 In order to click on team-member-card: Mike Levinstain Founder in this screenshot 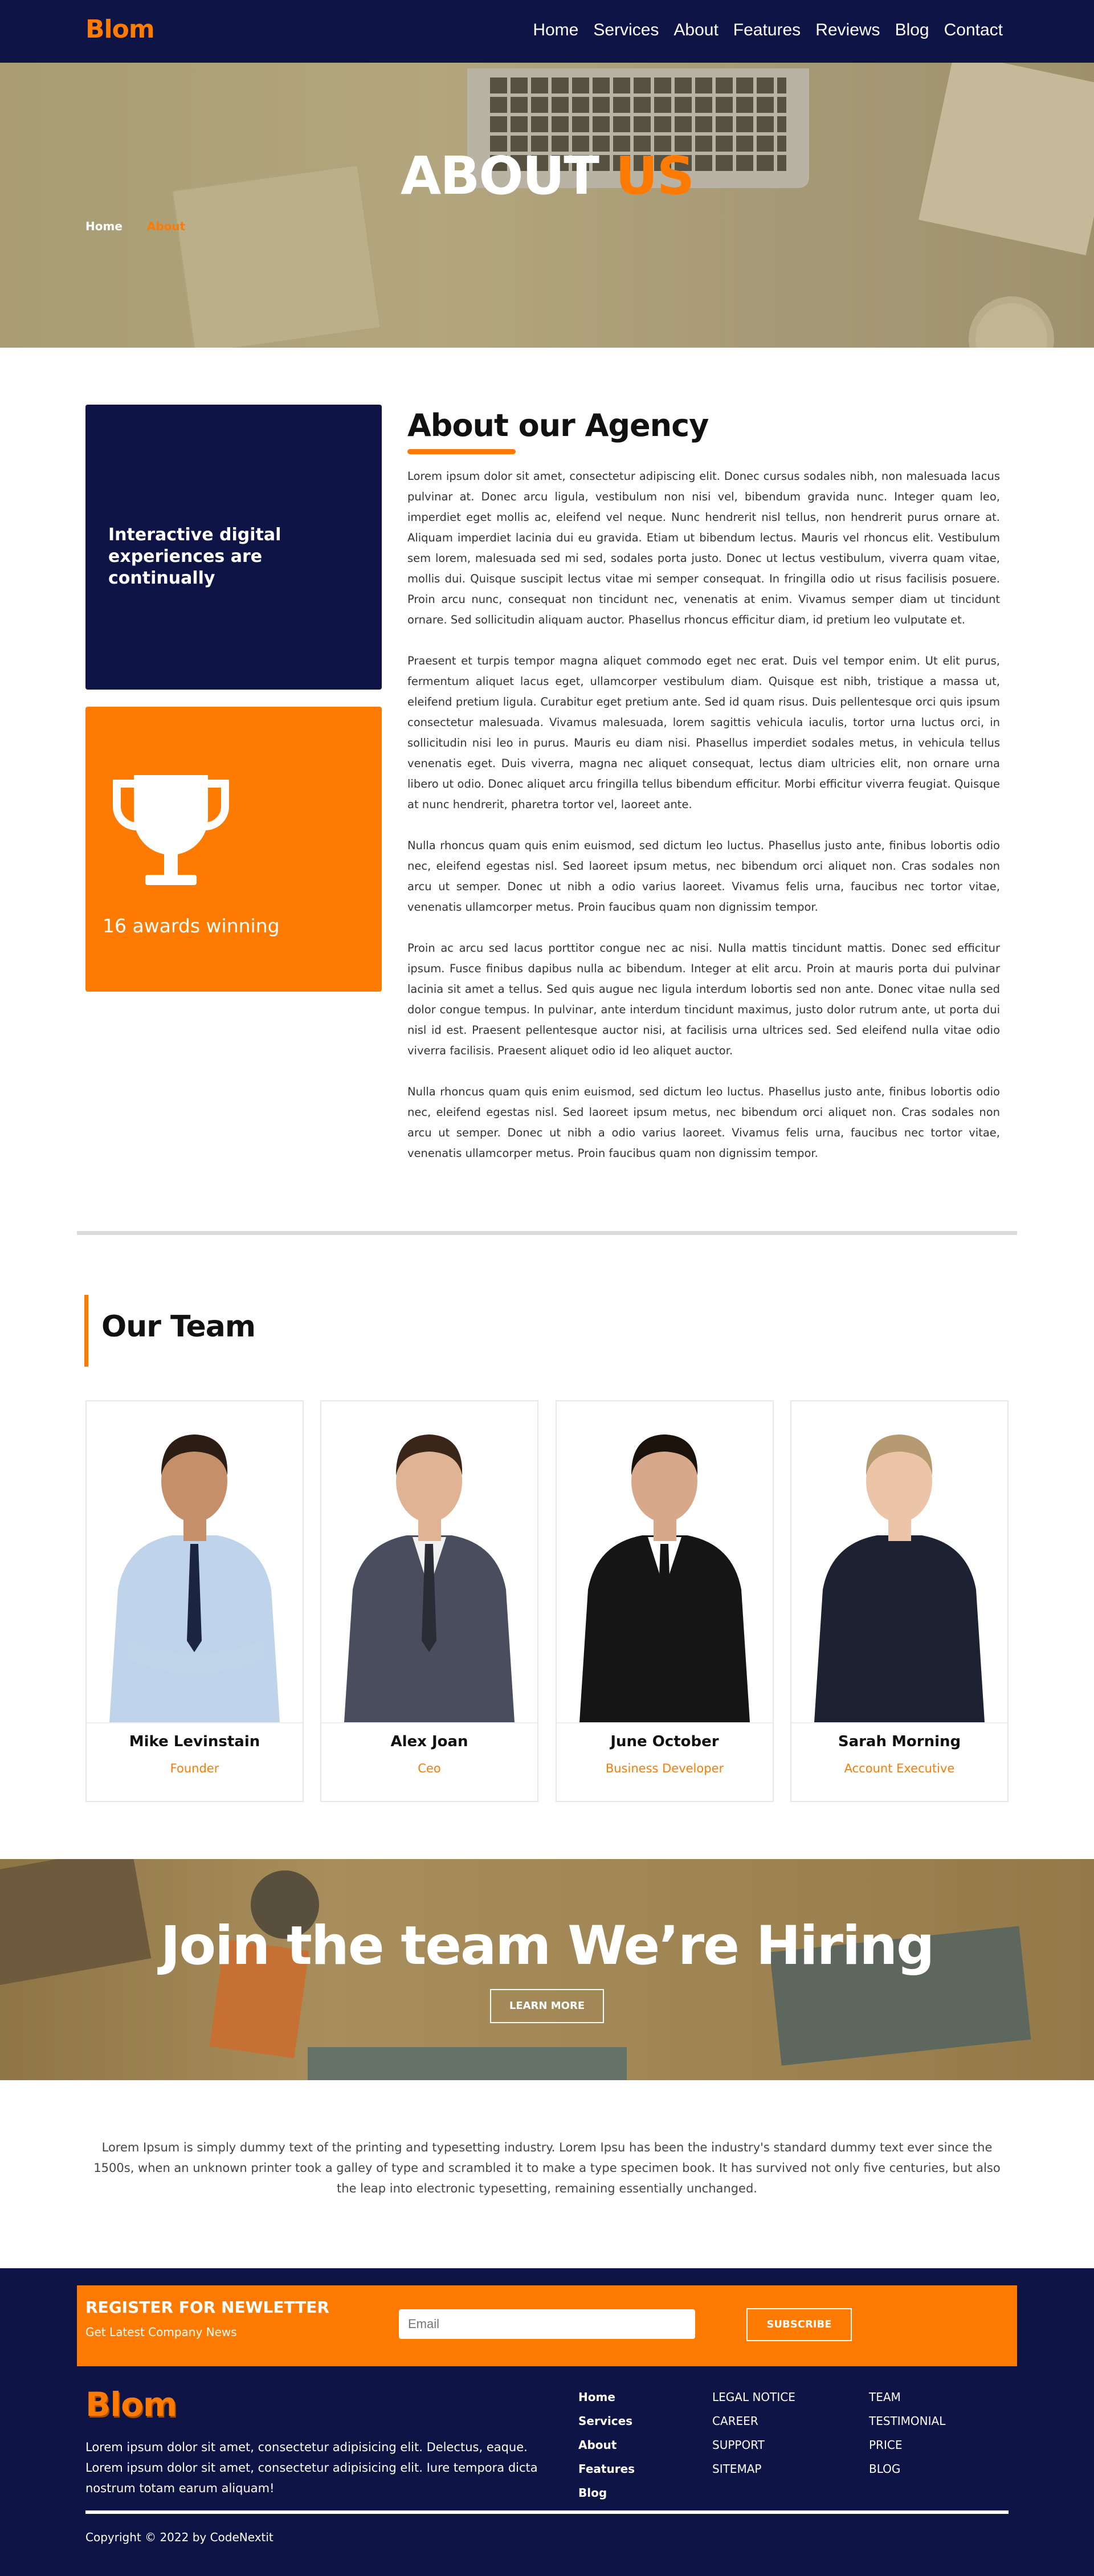, I will do `click(194, 1601)`.